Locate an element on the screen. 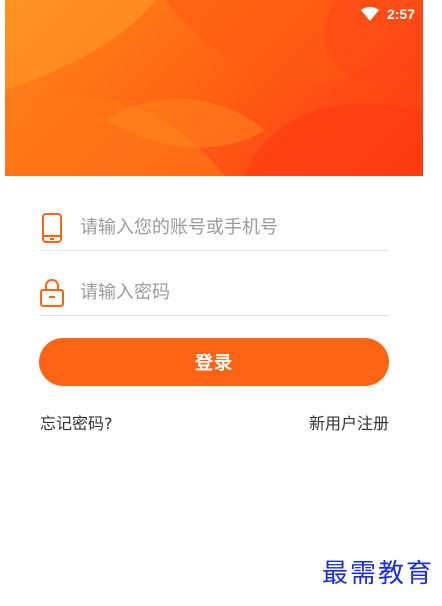 Image resolution: width=442 pixels, height=606 pixels. password-row is located at coordinates (214, 293).